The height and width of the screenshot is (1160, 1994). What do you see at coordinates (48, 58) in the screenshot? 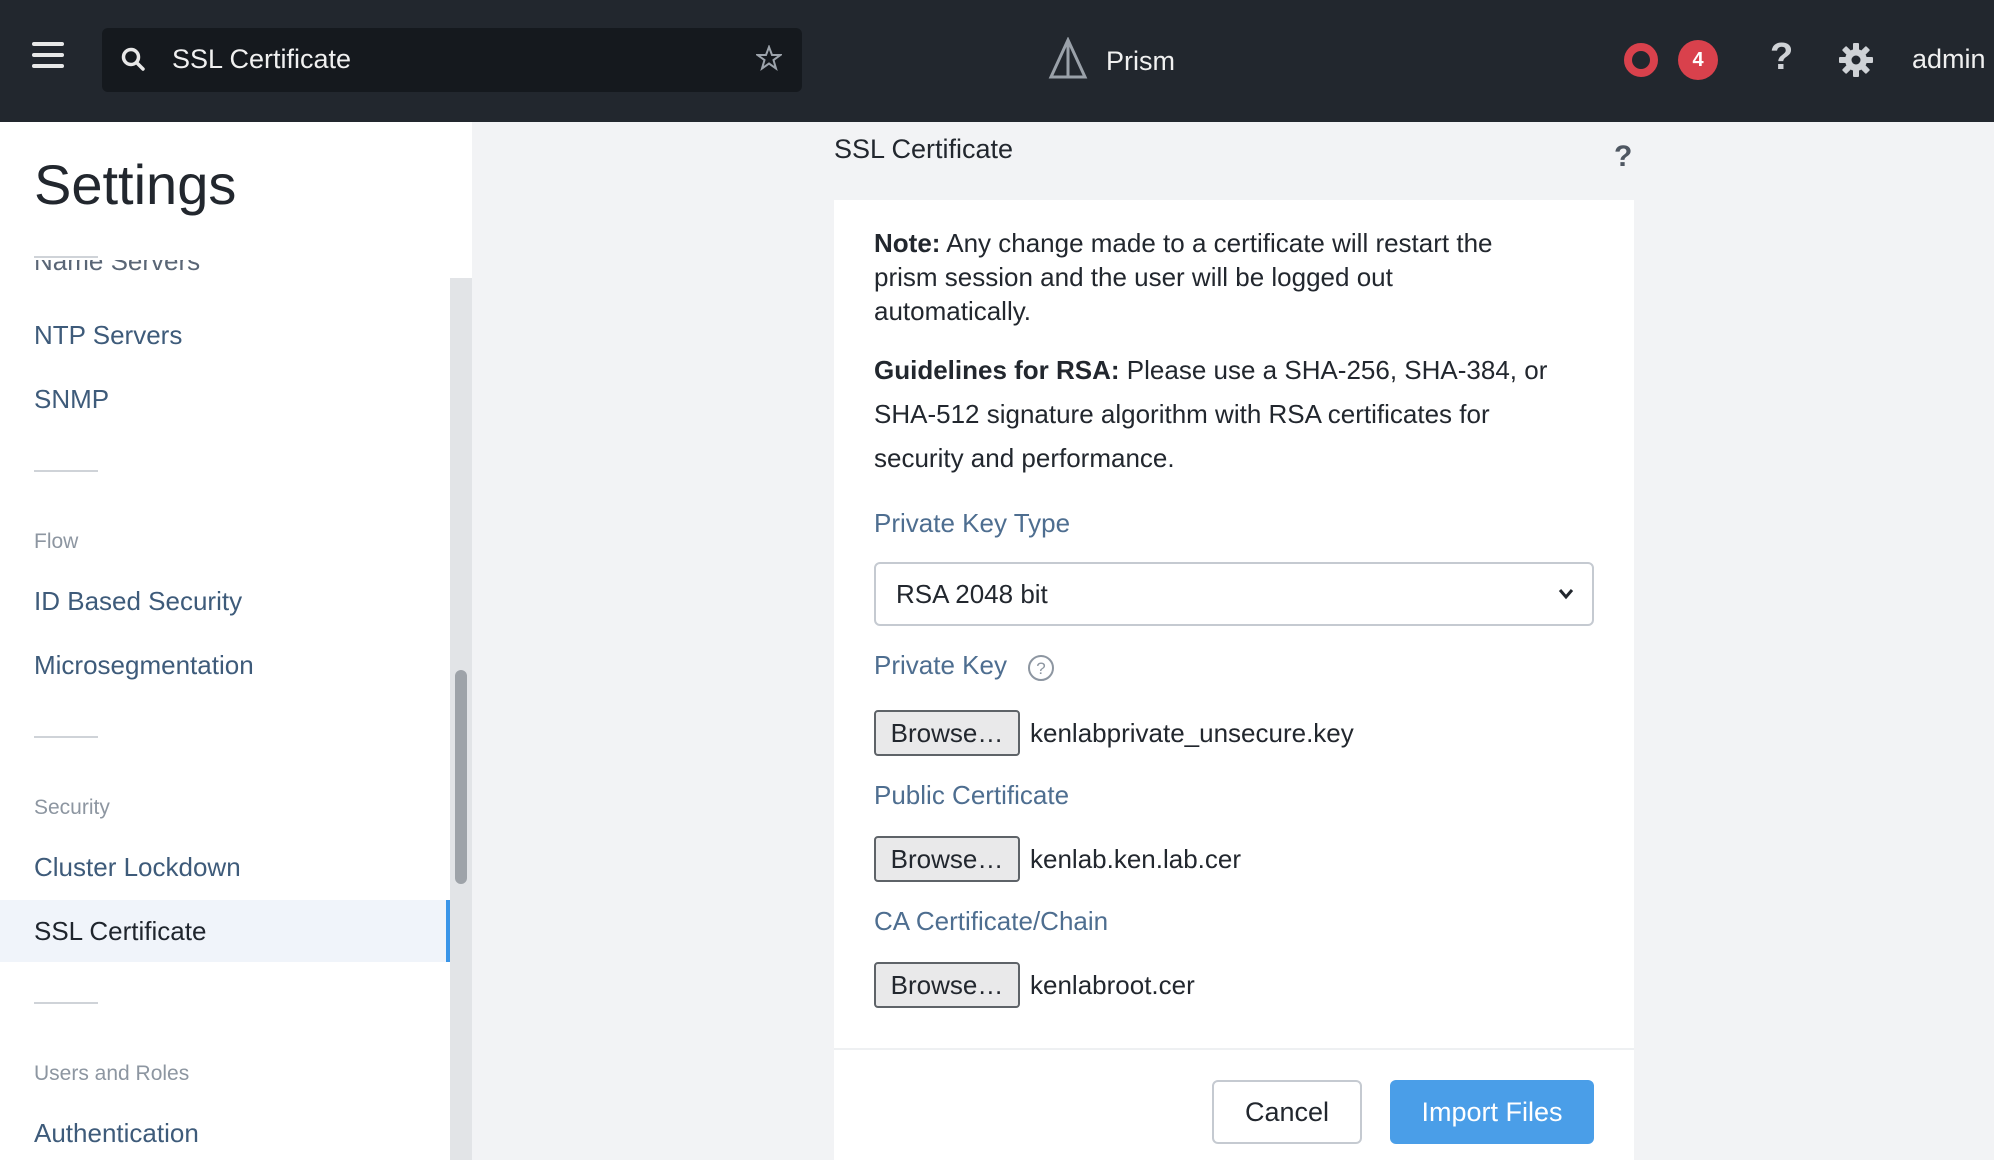
I see `hamburger-menu-icon` at bounding box center [48, 58].